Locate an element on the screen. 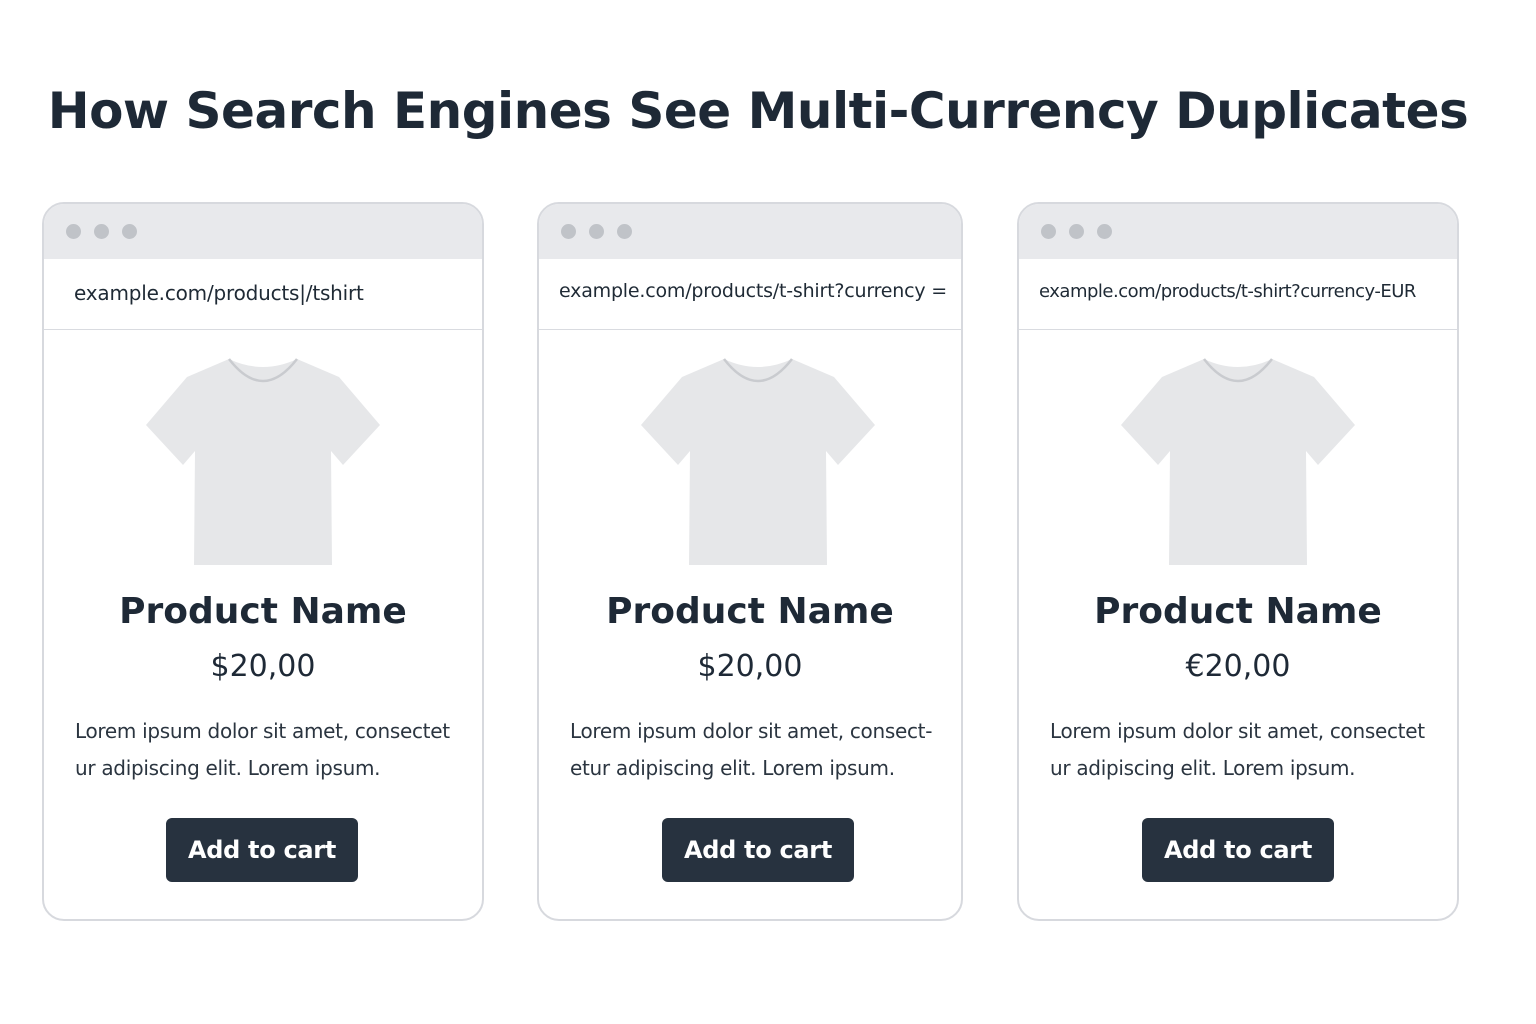 This screenshot has height=1024, width=1536. address-bar: example.com/products|/tshirt is located at coordinates (263, 294).